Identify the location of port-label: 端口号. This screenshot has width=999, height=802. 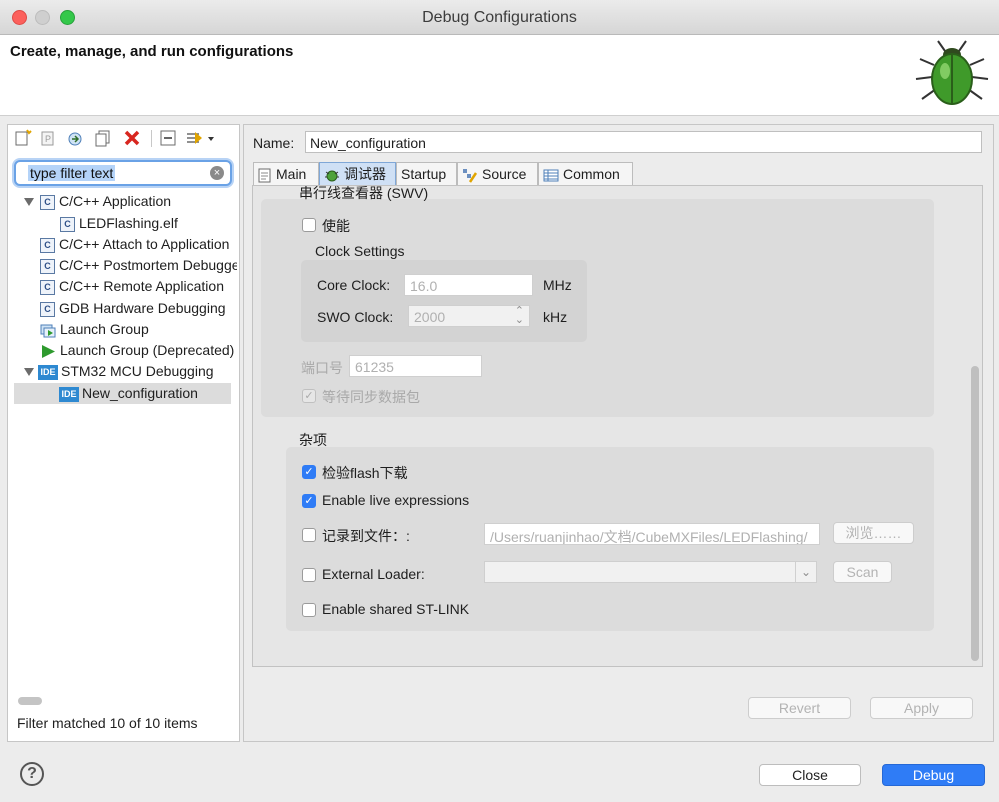
(322, 368).